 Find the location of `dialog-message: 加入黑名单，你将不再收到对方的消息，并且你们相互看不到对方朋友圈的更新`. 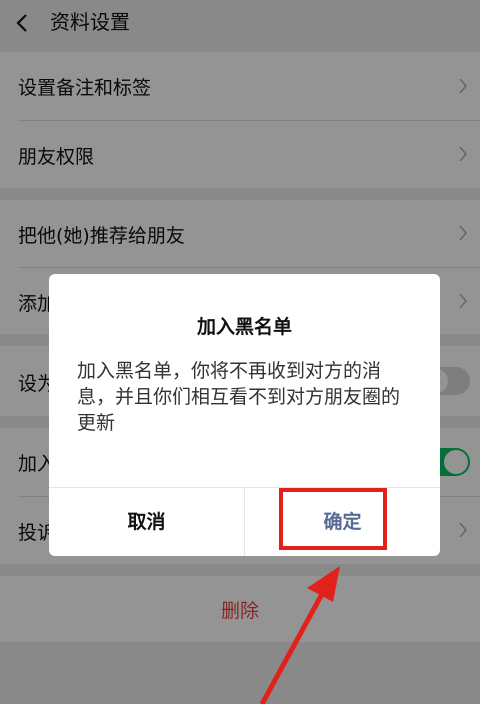

dialog-message: 加入黑名单，你将不再收到对方的消息，并且你们相互看不到对方朋友圈的更新 is located at coordinates (239, 397).